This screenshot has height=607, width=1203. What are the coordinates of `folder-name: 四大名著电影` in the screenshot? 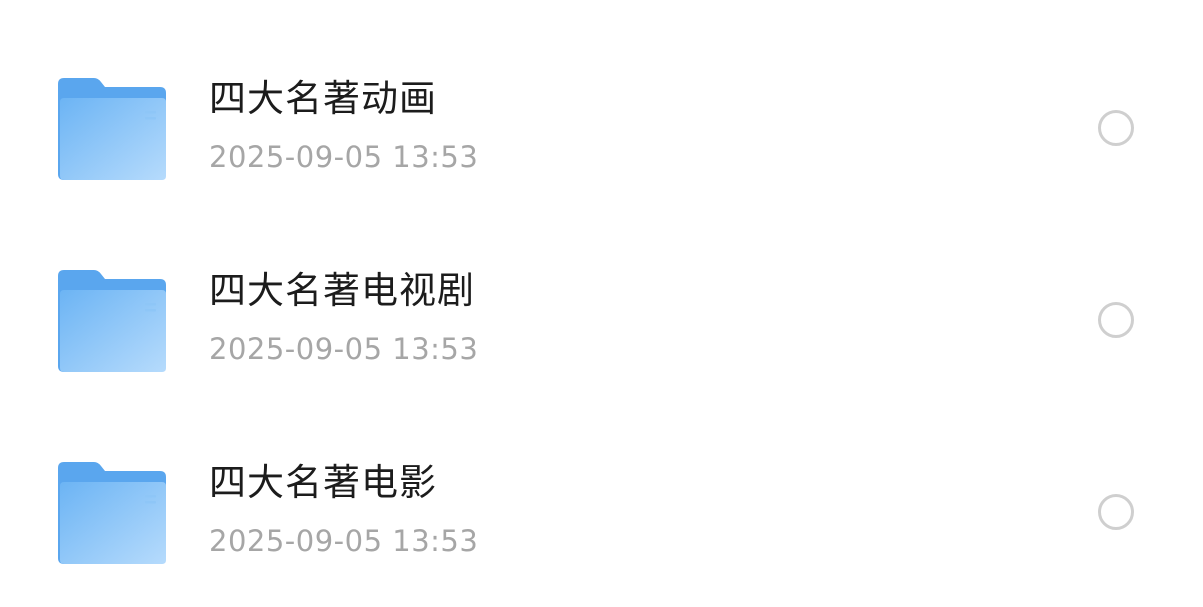 It's located at (323, 482).